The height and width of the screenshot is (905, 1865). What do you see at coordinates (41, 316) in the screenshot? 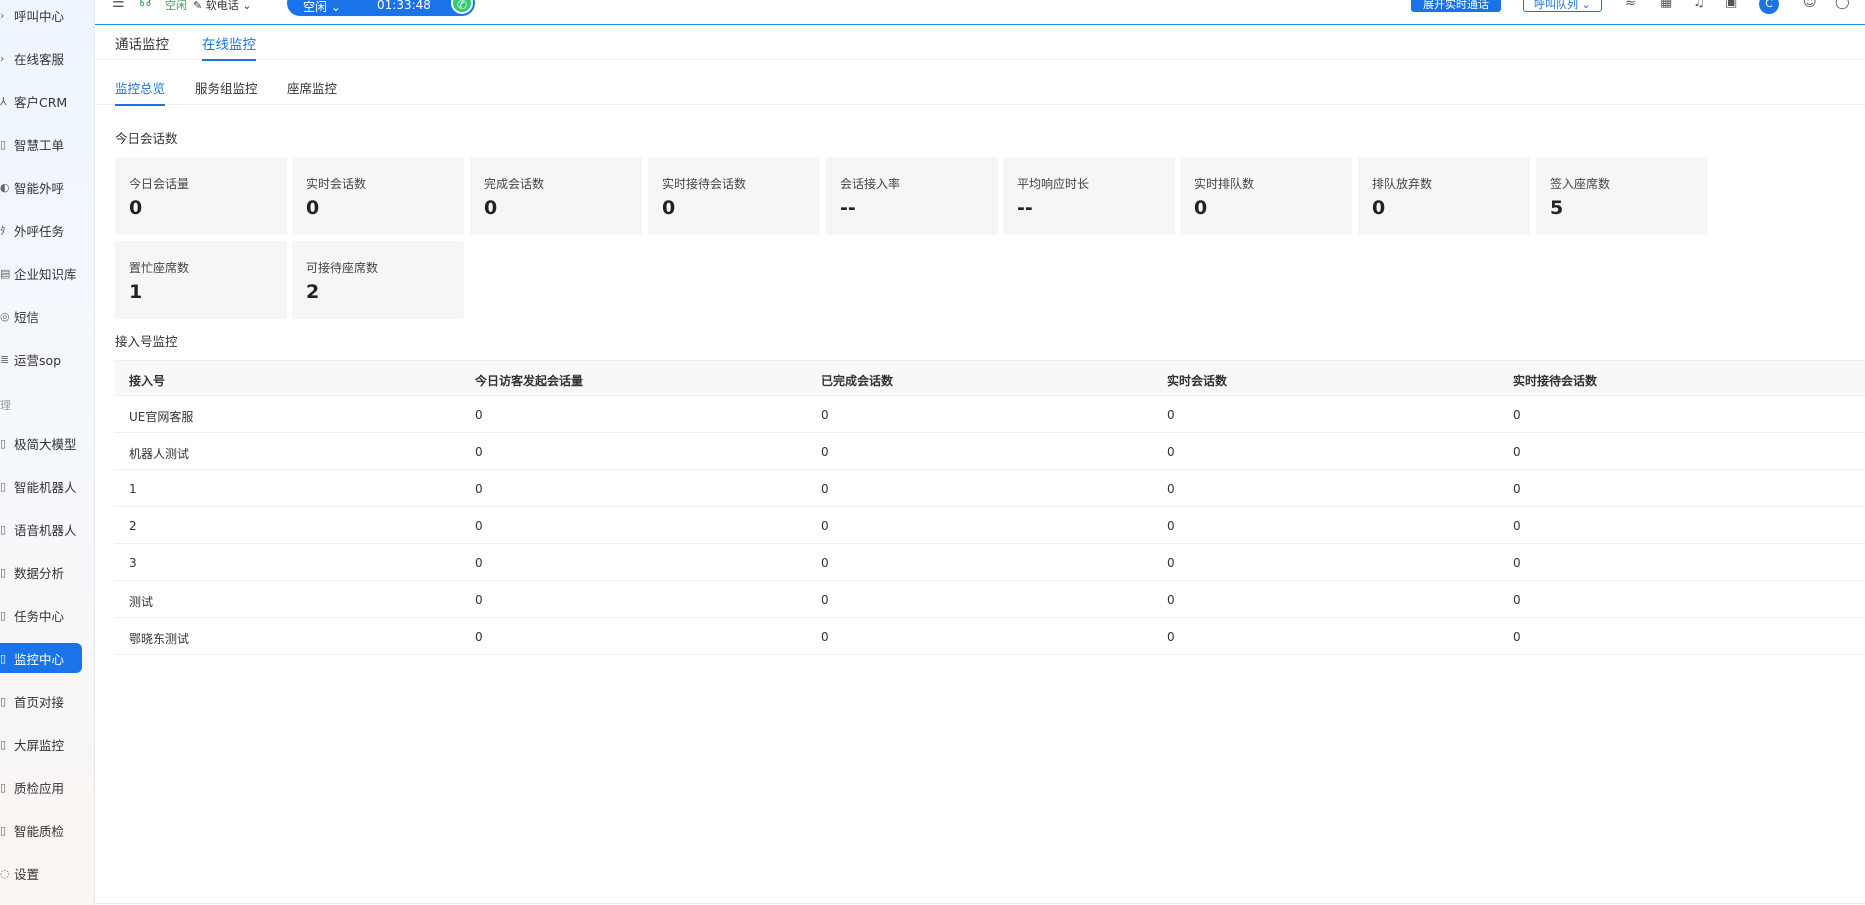
I see `sidebar-item-message: ◎ 短信` at bounding box center [41, 316].